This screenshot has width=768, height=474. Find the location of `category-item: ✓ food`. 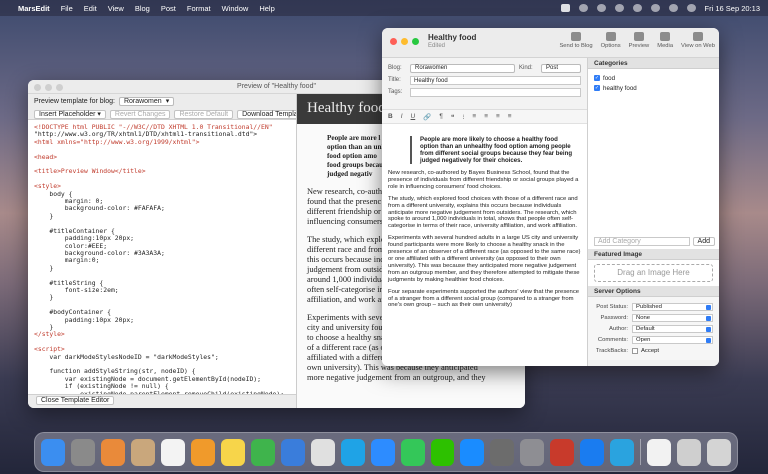

category-item: ✓ food is located at coordinates (653, 78).